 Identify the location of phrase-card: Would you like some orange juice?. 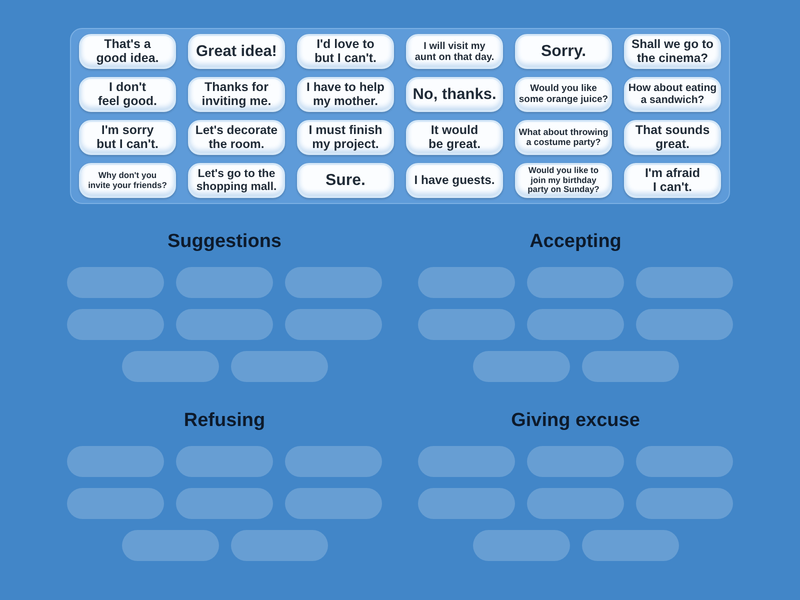
(563, 94).